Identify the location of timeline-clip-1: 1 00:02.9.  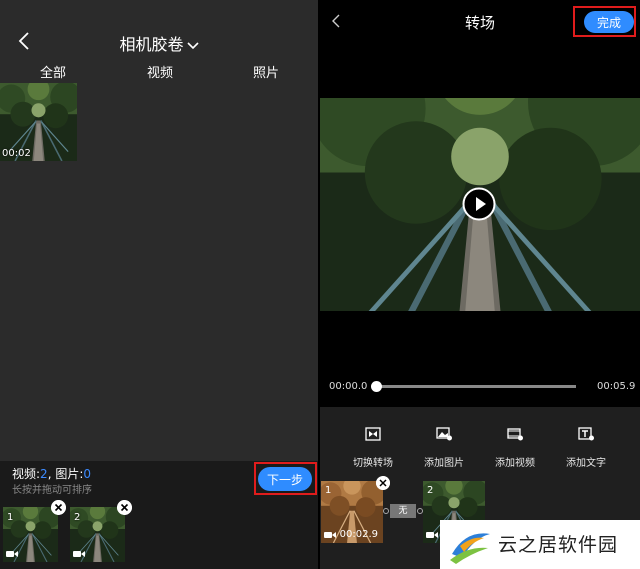
(352, 512).